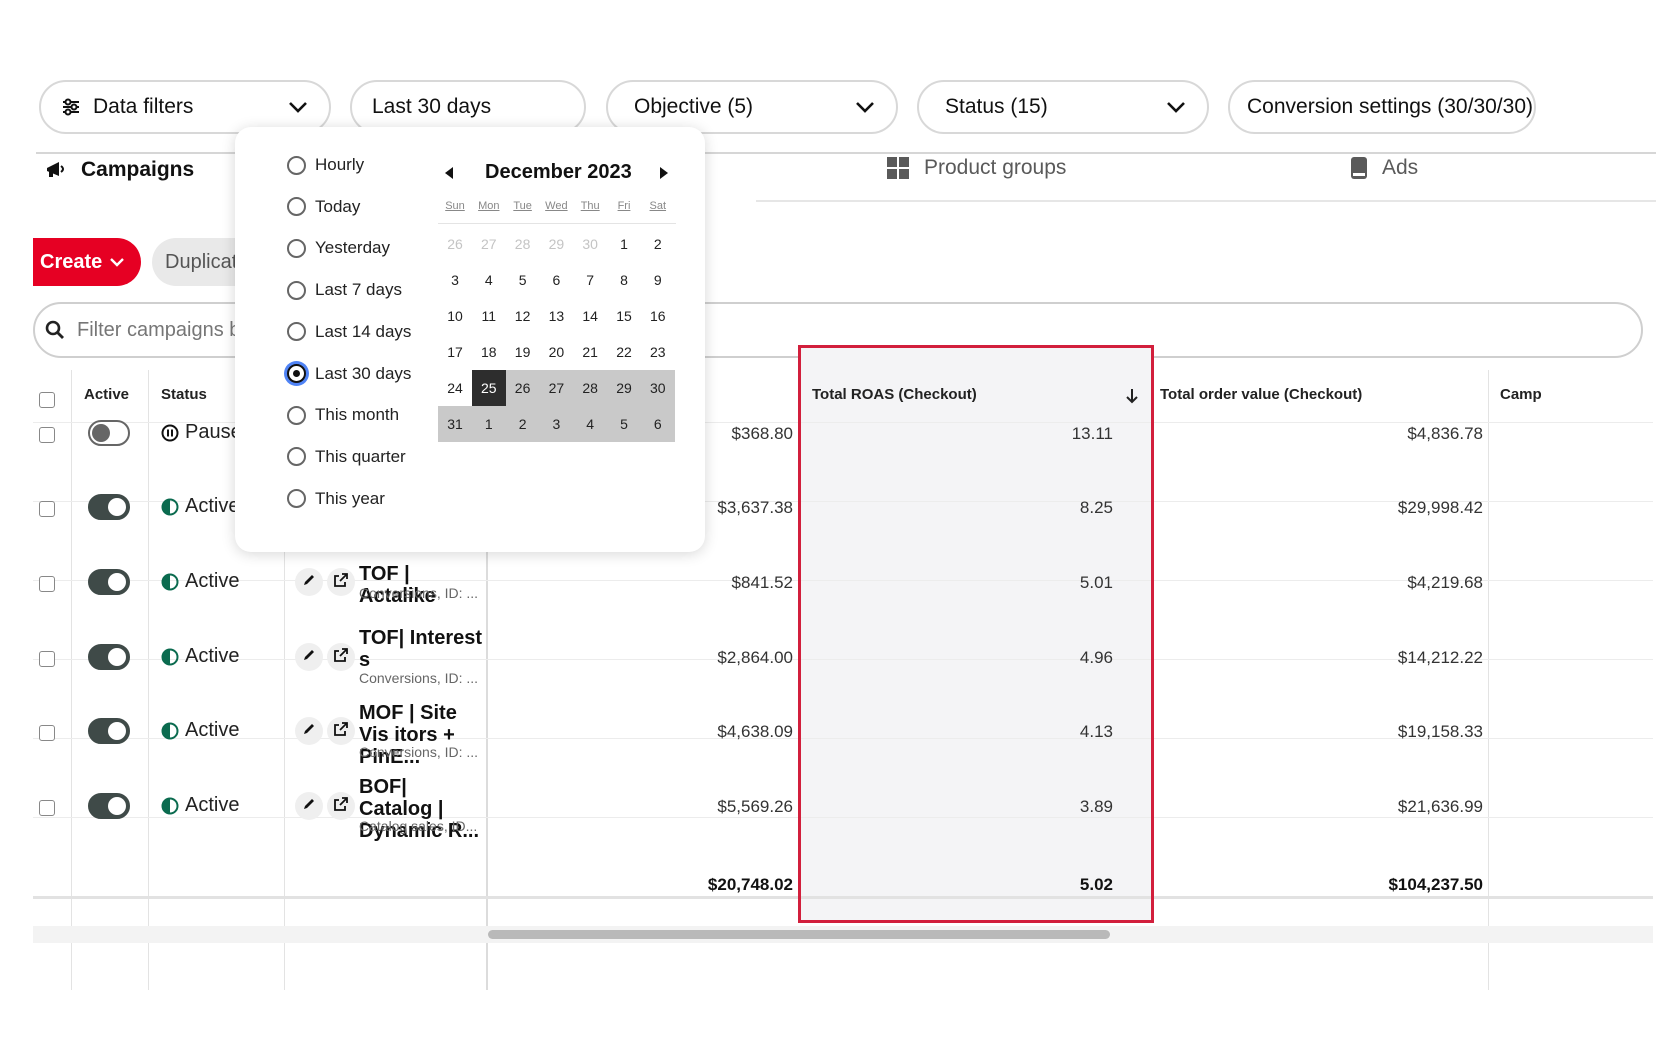  Describe the element at coordinates (455, 352) in the screenshot. I see `calendar-day: 17` at that location.